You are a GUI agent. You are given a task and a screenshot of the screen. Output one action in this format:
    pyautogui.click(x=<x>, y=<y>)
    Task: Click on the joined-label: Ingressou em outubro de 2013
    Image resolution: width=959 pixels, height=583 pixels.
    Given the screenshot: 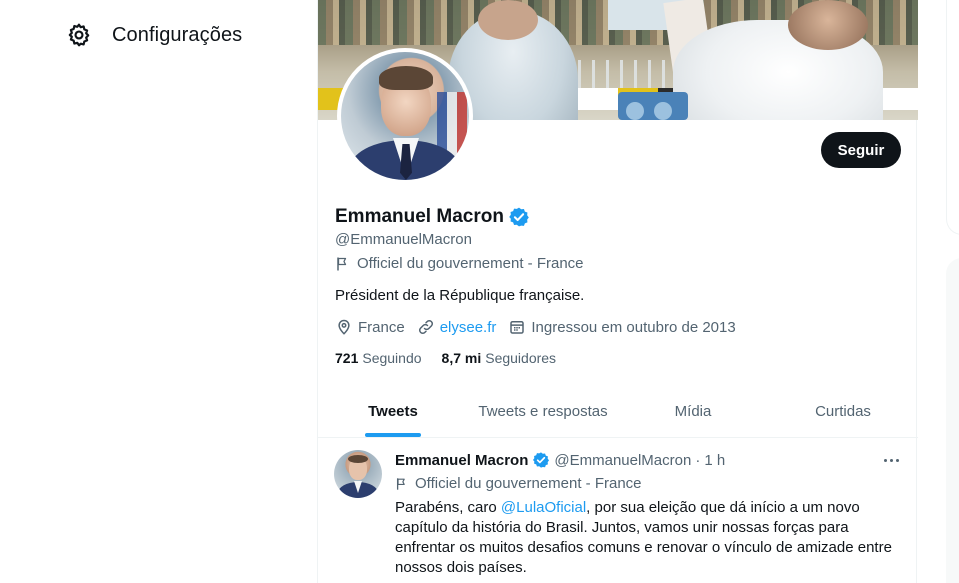 What is the action you would take?
    pyautogui.click(x=633, y=327)
    